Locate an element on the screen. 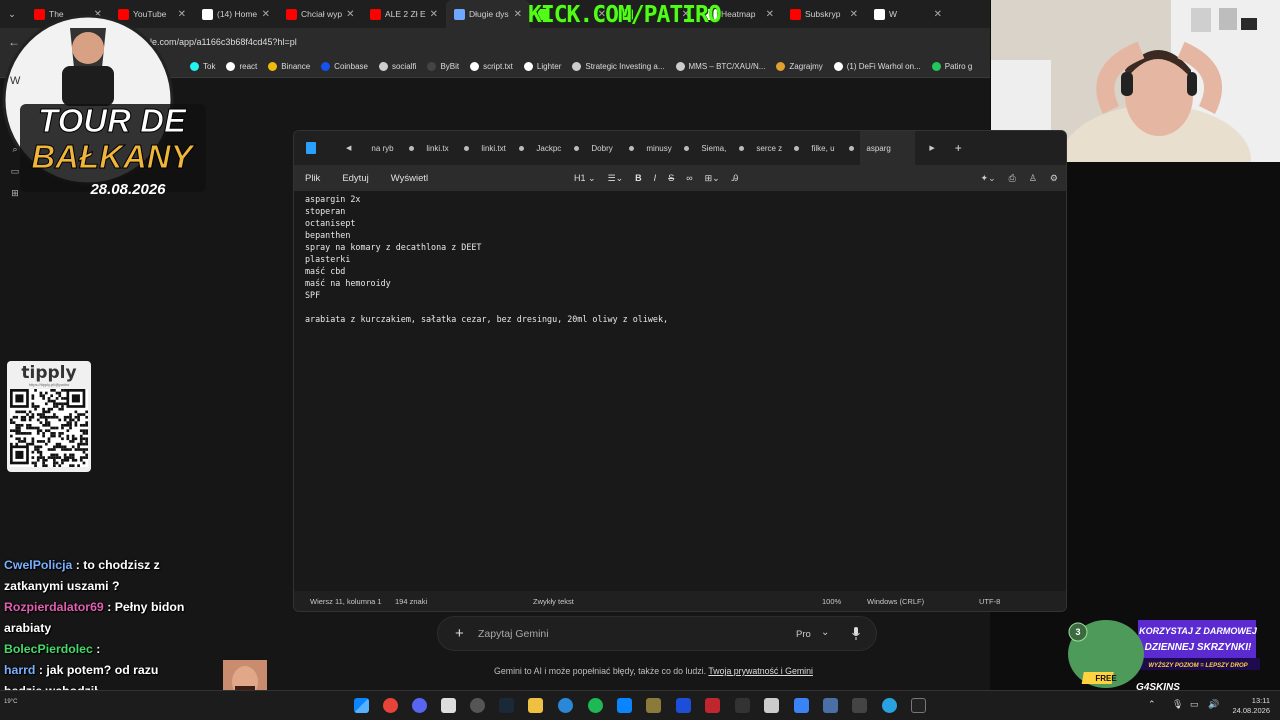 This screenshot has height=720, width=1280. browser-tab: ALE 2 Zł E ✕ is located at coordinates (404, 14).